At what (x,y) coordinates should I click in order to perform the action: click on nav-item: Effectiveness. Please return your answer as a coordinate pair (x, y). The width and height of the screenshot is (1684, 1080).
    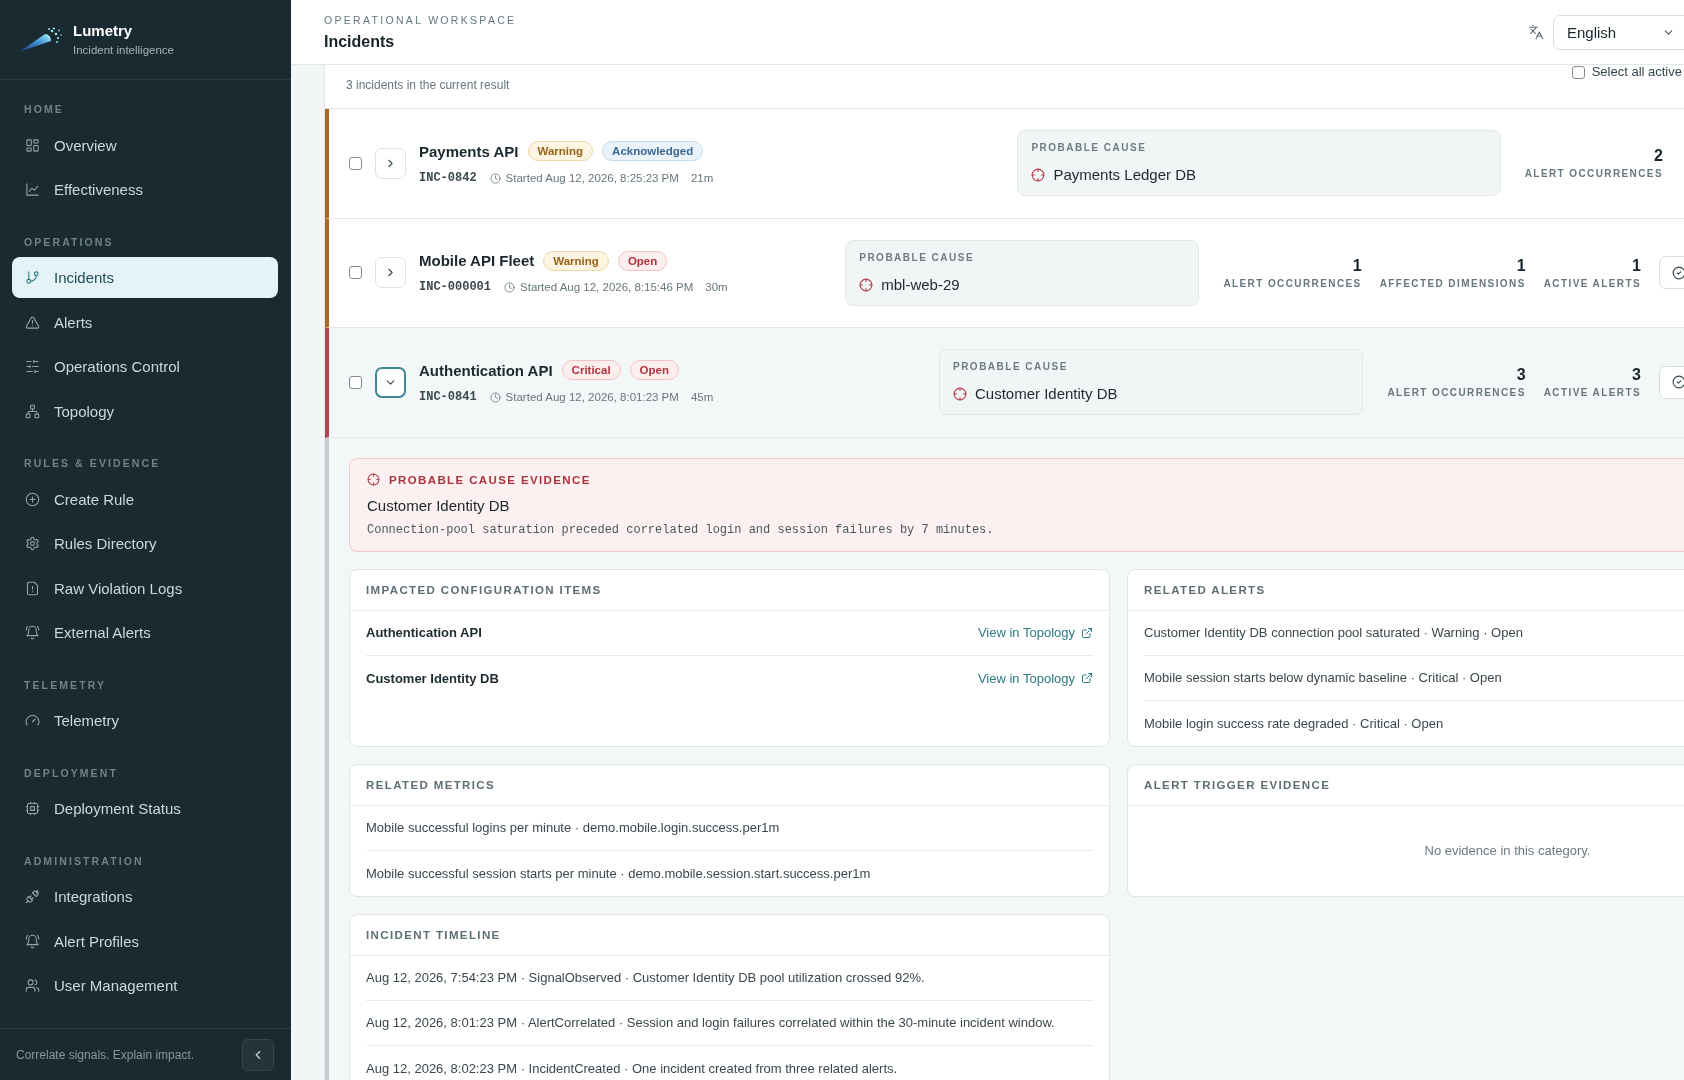
    Looking at the image, I should click on (145, 189).